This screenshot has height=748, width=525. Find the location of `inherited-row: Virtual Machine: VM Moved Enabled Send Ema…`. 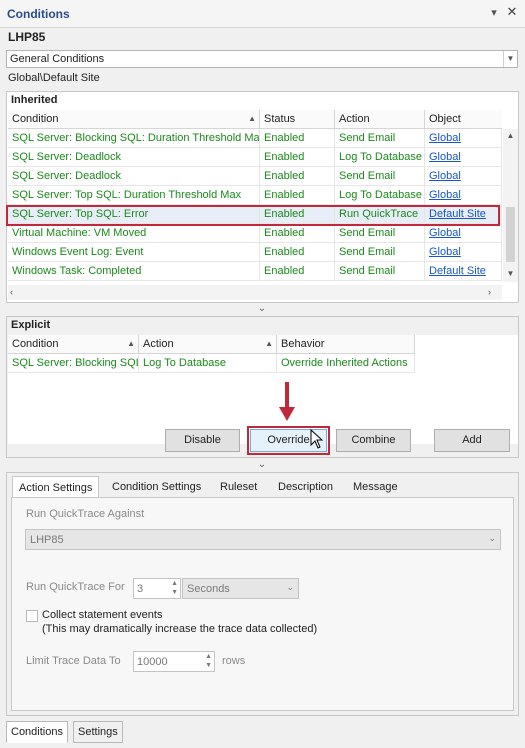

inherited-row: Virtual Machine: VM Moved Enabled Send Ema… is located at coordinates (255, 233).